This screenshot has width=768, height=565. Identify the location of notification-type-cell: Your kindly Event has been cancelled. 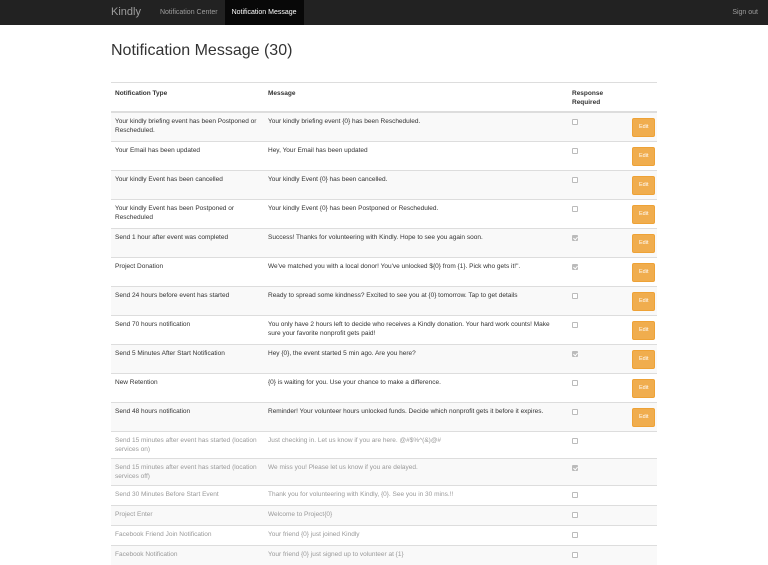
(187, 185).